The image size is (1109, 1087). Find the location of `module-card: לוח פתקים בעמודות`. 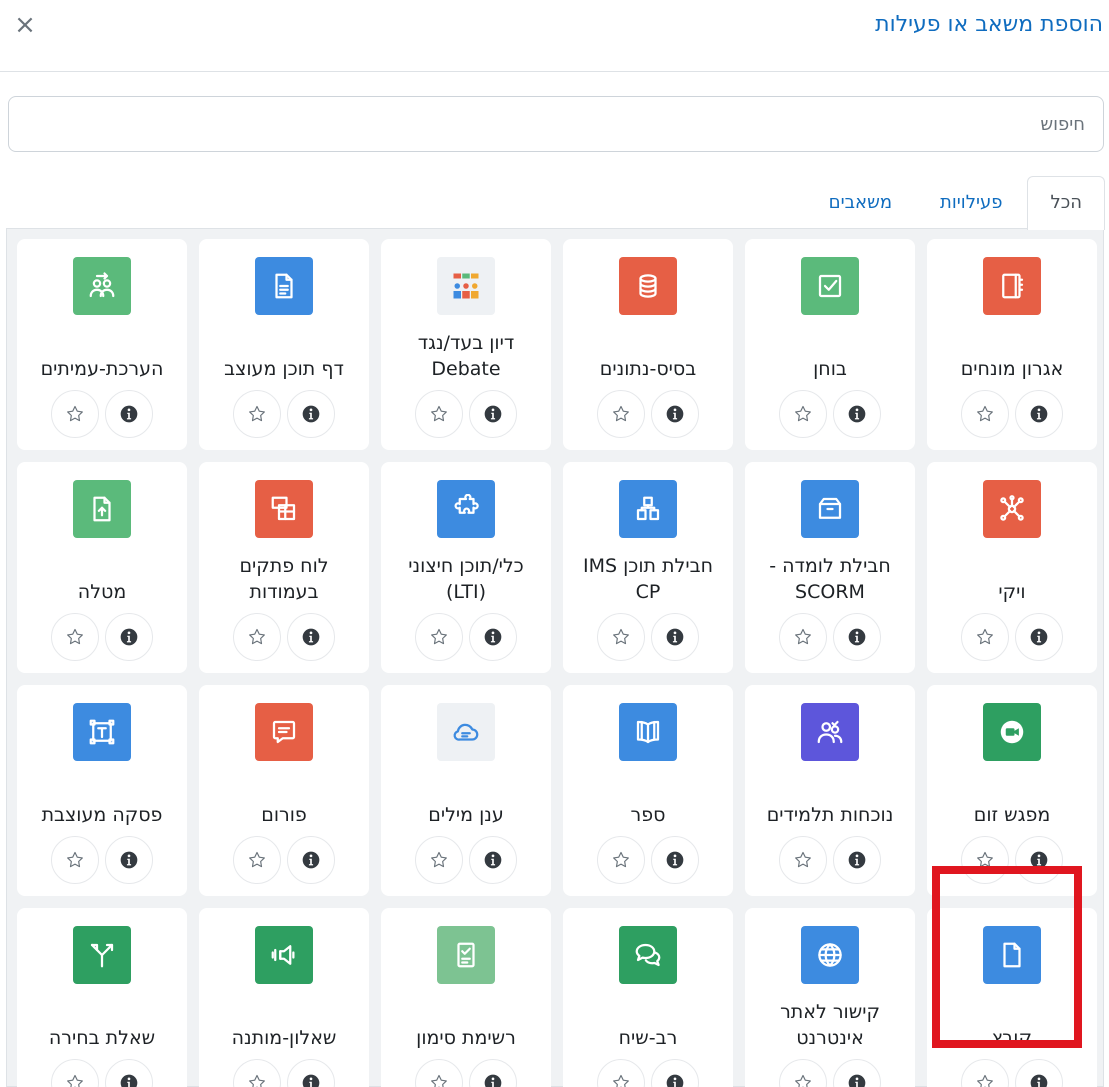

module-card: לוח פתקים בעמודות is located at coordinates (284, 567).